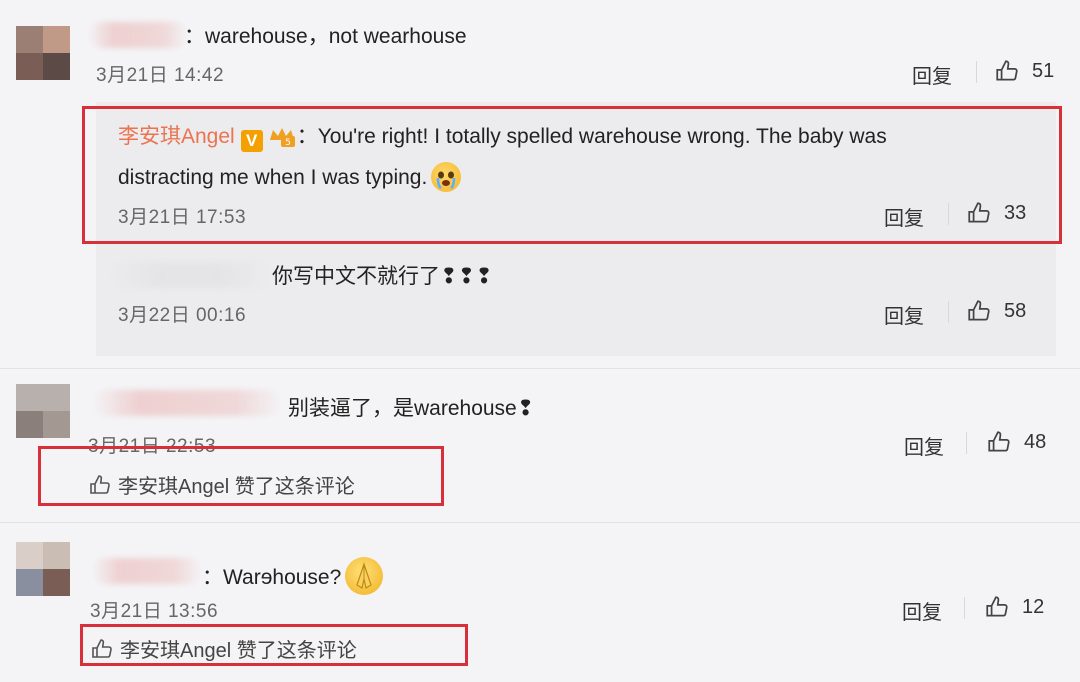 Image resolution: width=1080 pixels, height=682 pixels. Describe the element at coordinates (382, 276) in the screenshot. I see `comment-text: 你写中文不就行了❢❢❢` at that location.